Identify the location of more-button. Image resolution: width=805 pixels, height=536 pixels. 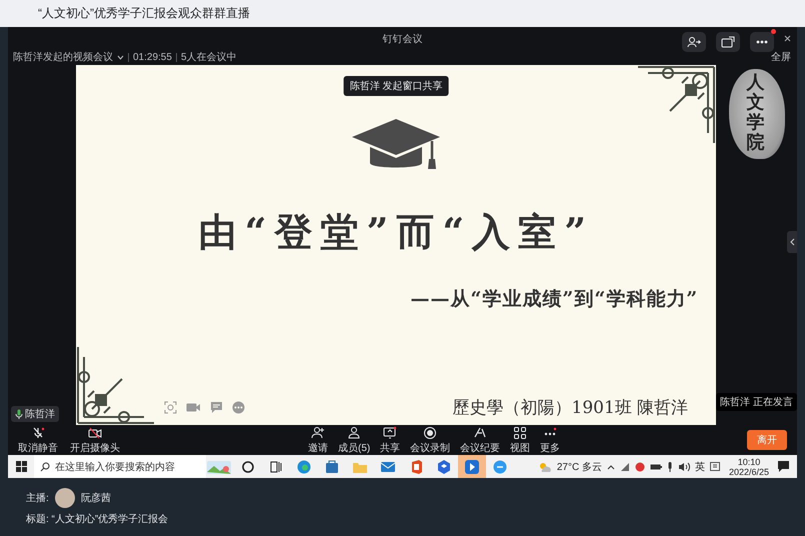
(762, 42).